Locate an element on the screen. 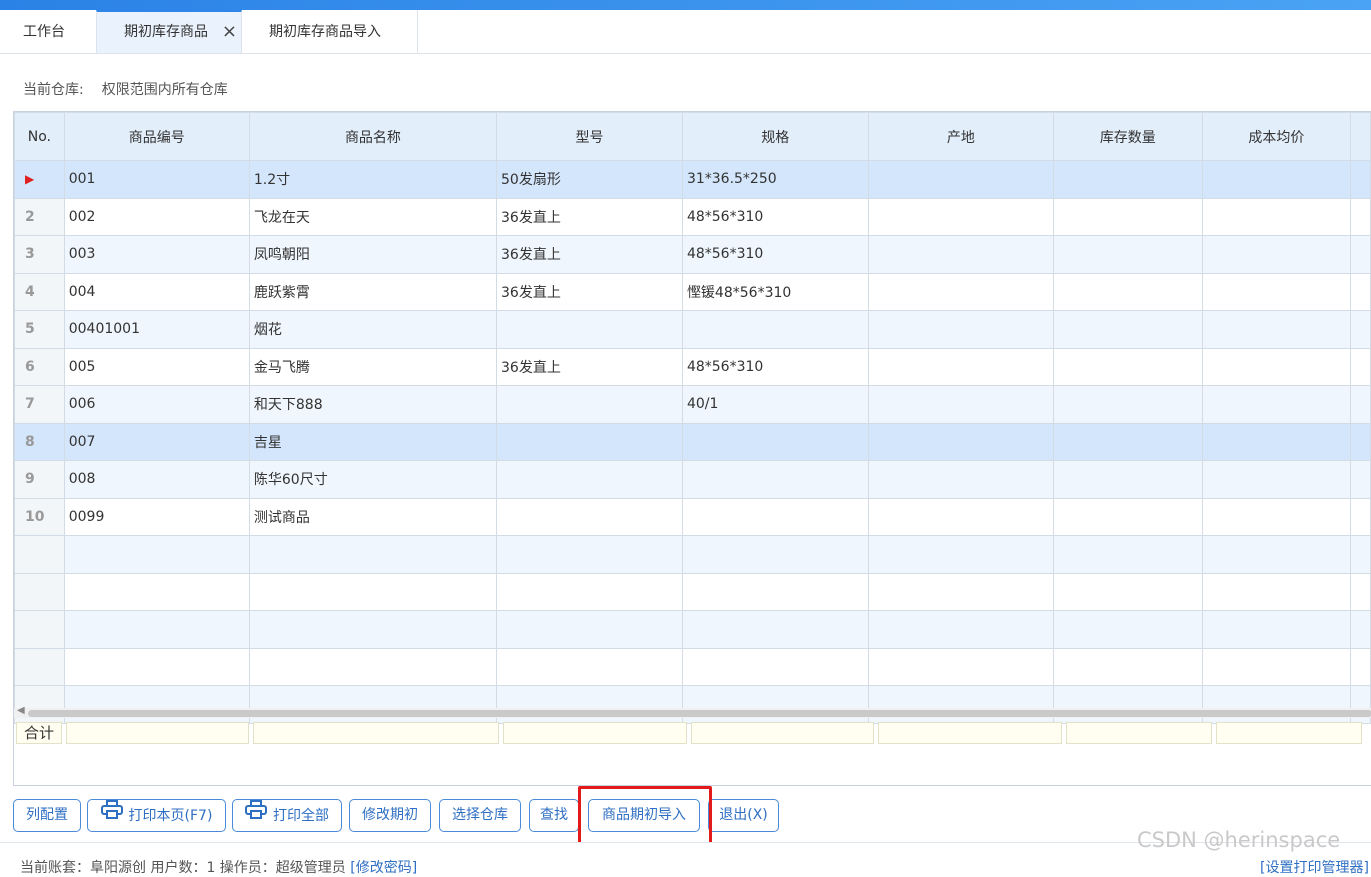 The height and width of the screenshot is (877, 1371). cell-name: 金马飞腾 is located at coordinates (373, 366).